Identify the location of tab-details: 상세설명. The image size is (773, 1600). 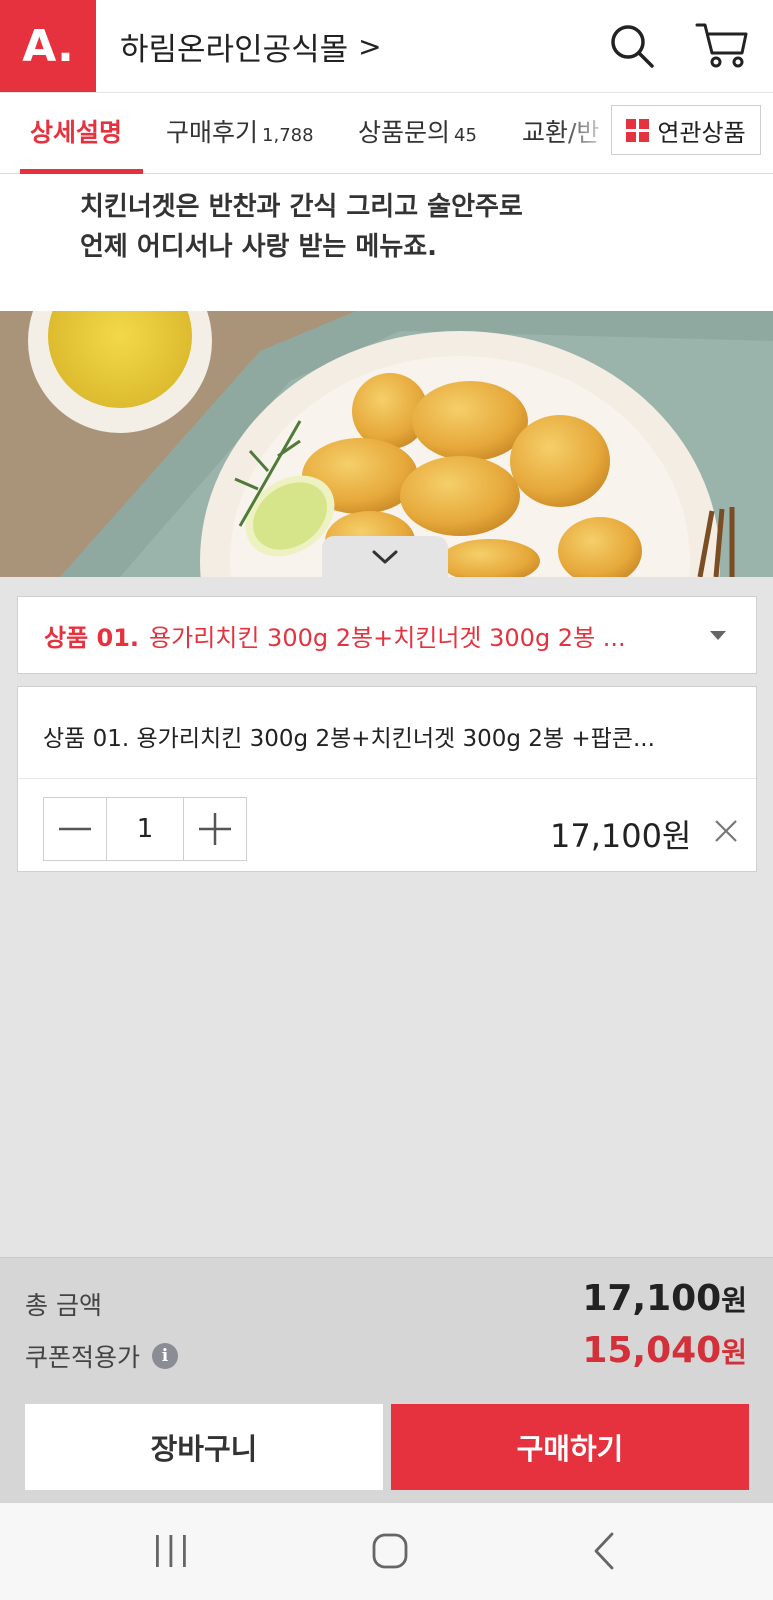
(76, 131).